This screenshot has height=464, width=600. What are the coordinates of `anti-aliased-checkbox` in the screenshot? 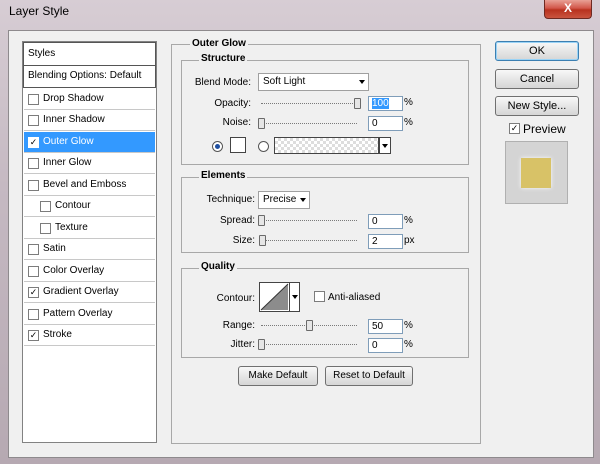 It's located at (319, 296).